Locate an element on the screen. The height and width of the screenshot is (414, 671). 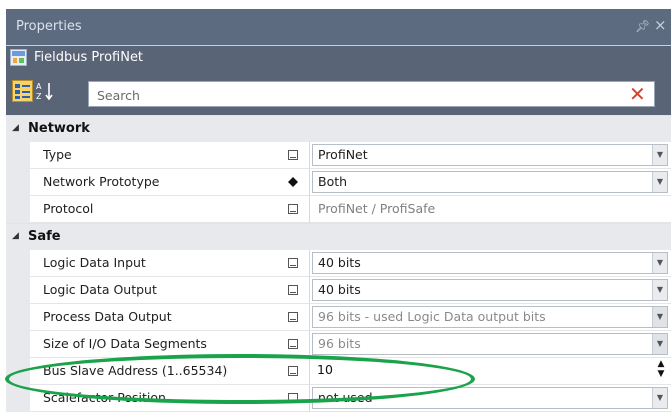
property-name-cell: Bus Slave Address (1..65534) is located at coordinates (153, 371).